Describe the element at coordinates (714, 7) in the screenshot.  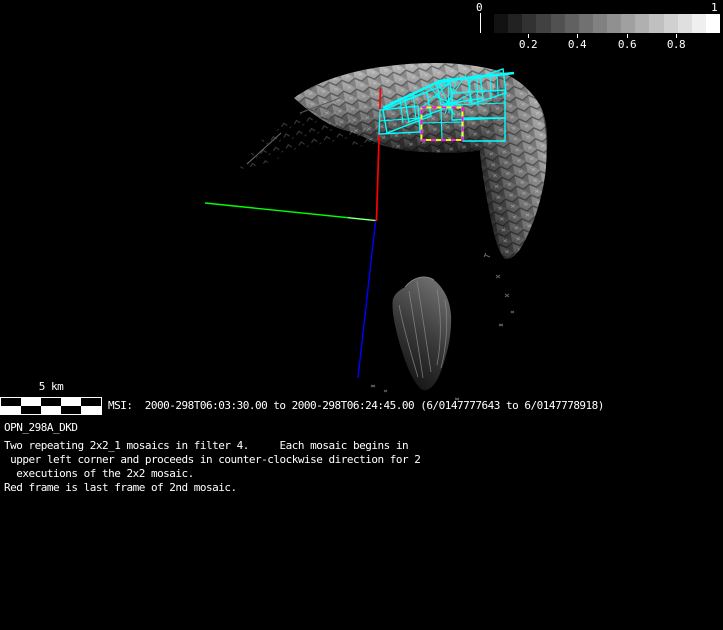
I see `colorbar-max-label: 1` at that location.